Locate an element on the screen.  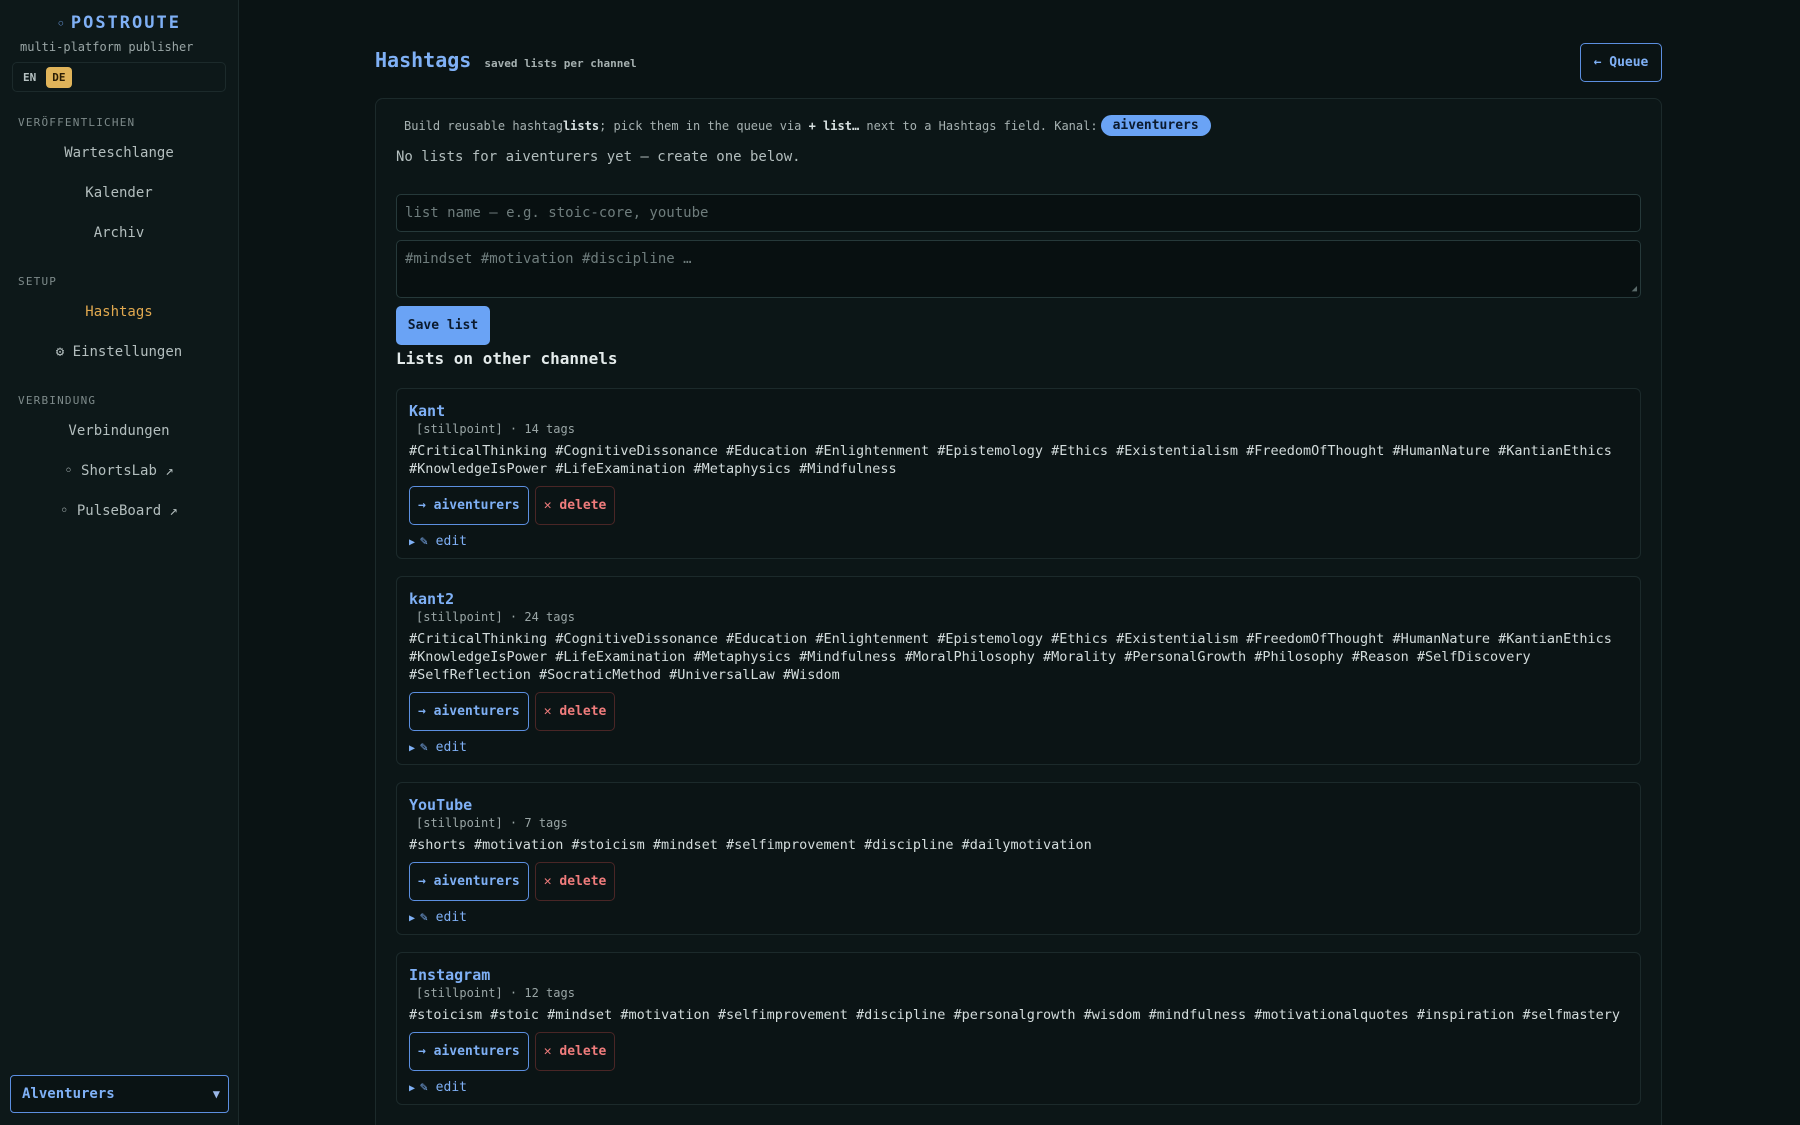
intro-bold-lists: lists is located at coordinates (581, 125).